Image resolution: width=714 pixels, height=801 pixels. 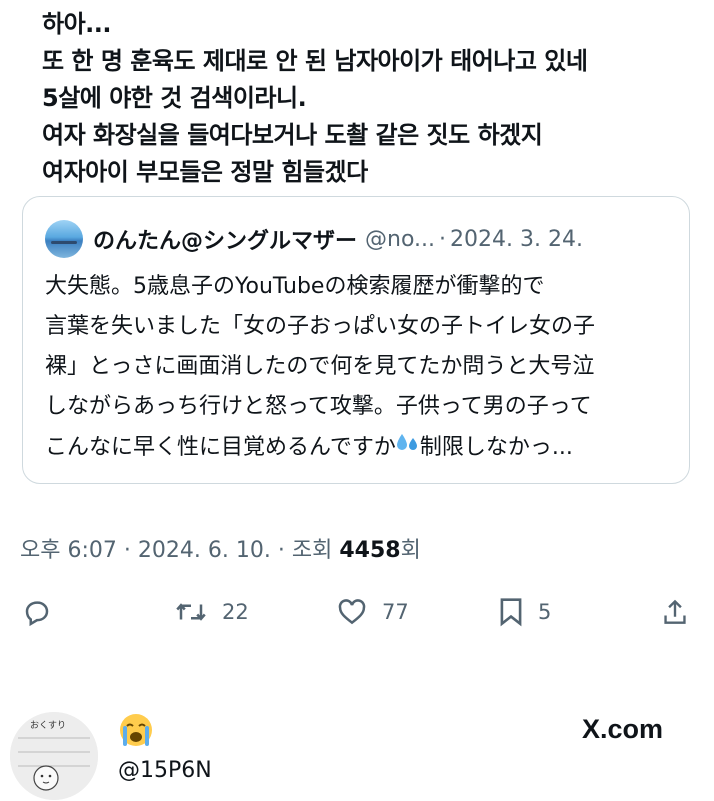 What do you see at coordinates (292, 135) in the screenshot?
I see `tweet-line: 여자 화장실을 들여다보거나 도촬 같은 짓도 하겠지` at bounding box center [292, 135].